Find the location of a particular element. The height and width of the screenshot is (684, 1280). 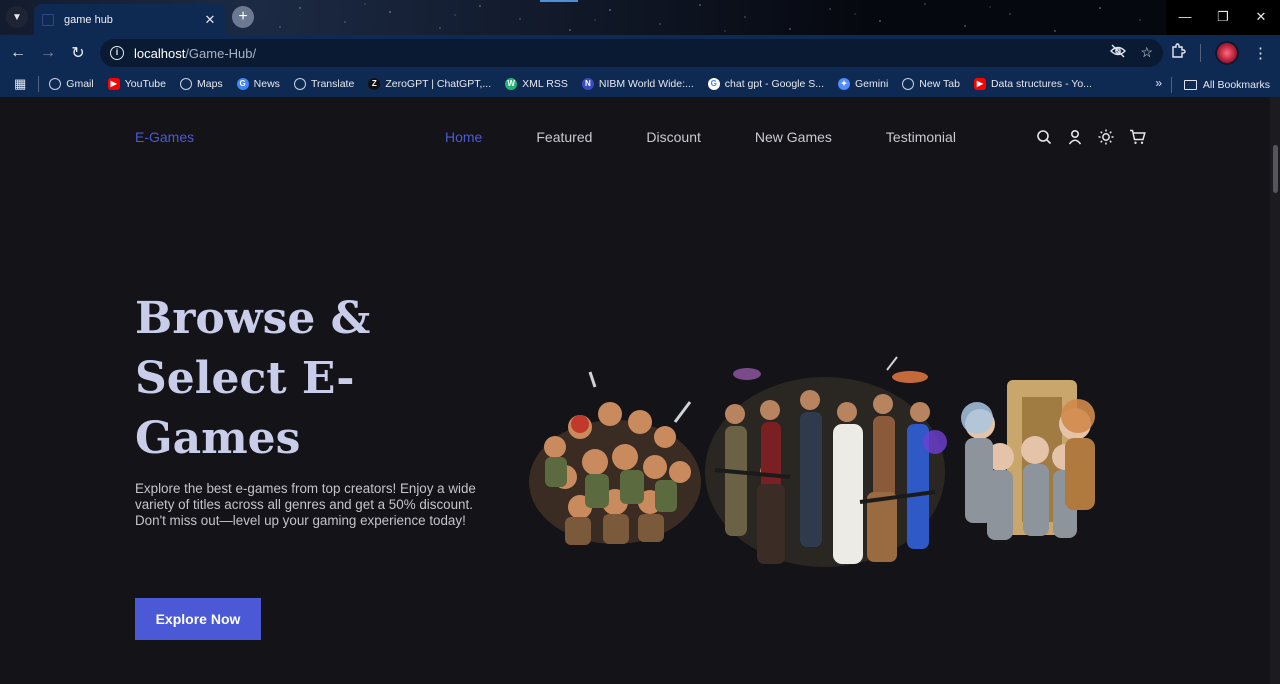

cartoon-warriors-group is located at coordinates (615, 458).